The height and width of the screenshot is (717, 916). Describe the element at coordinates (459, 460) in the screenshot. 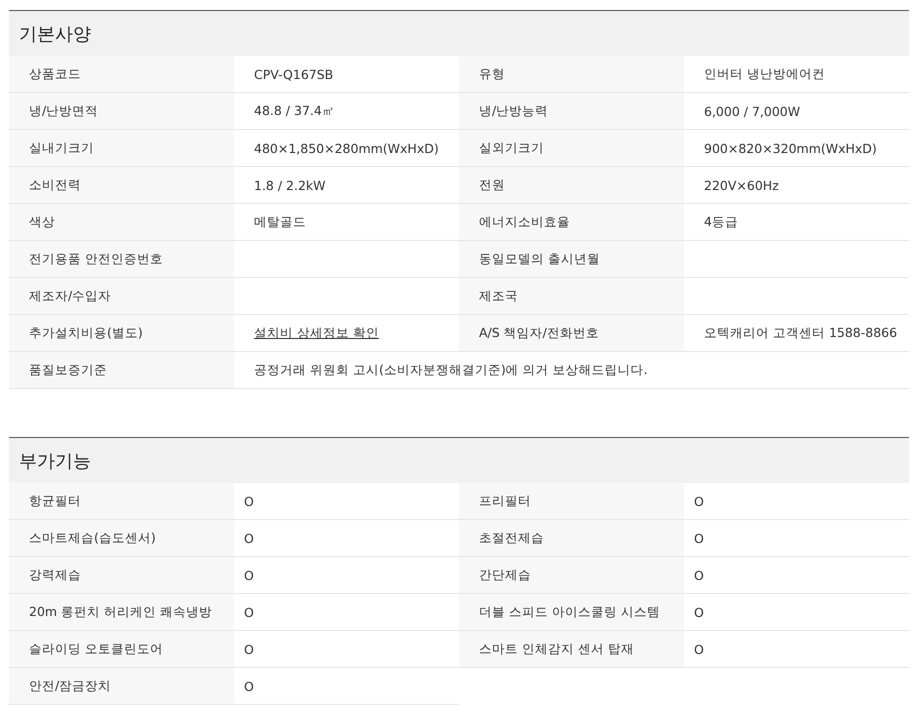

I see `section-title: 부가기능` at that location.